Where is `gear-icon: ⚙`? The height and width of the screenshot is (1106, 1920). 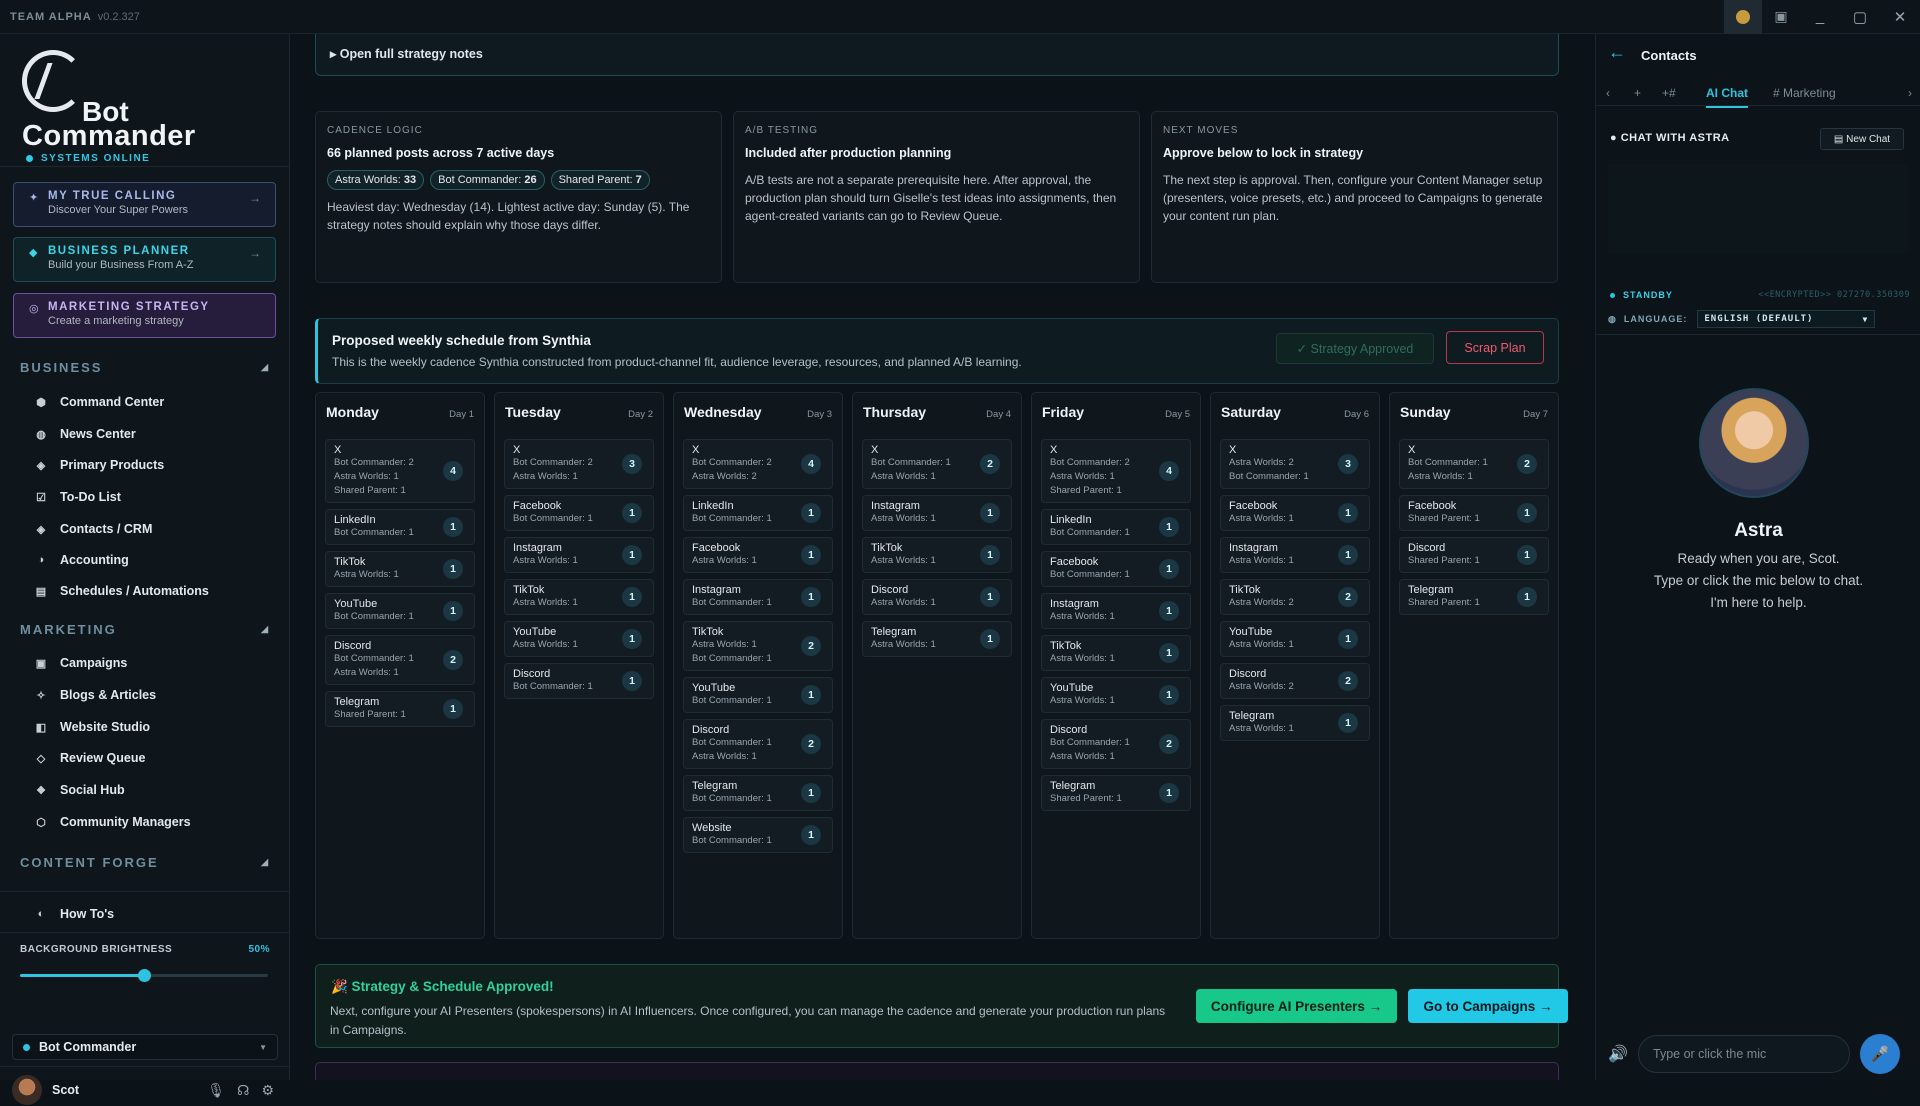
gear-icon: ⚙ is located at coordinates (267, 1090).